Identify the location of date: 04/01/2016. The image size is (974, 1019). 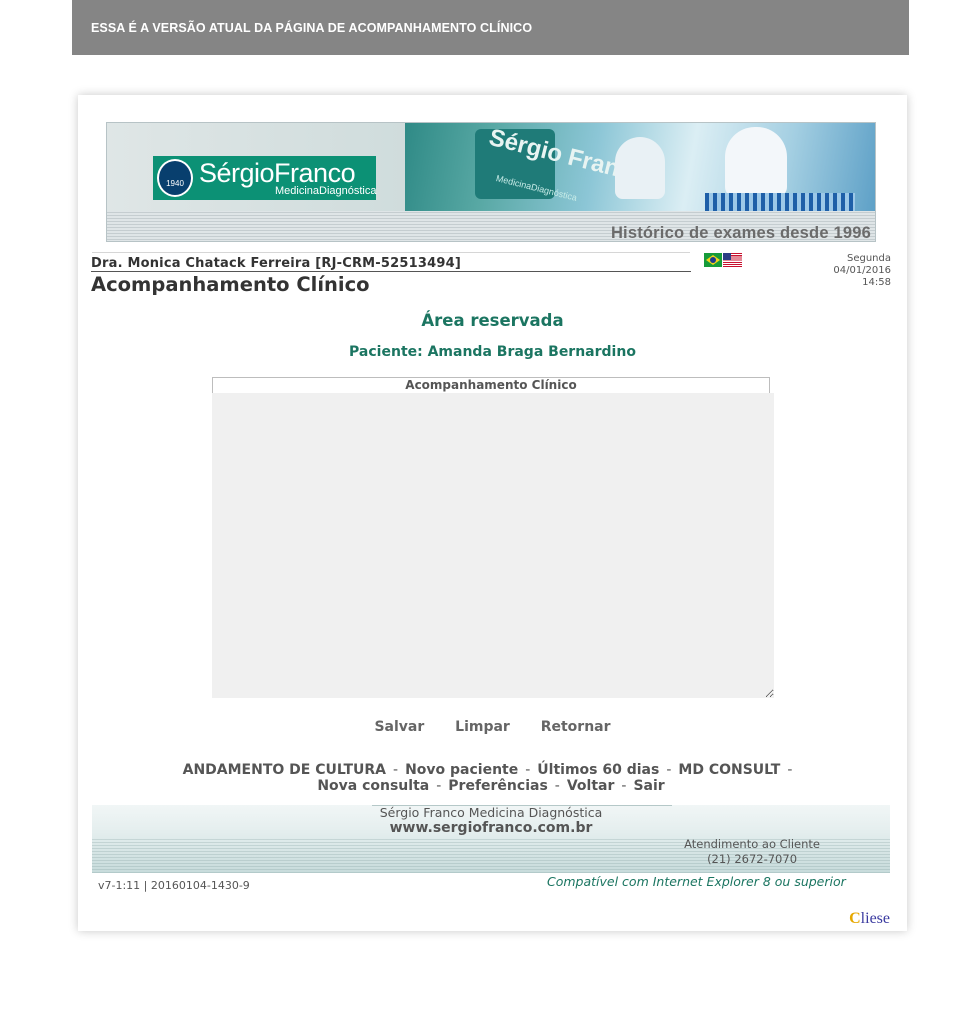
(862, 270).